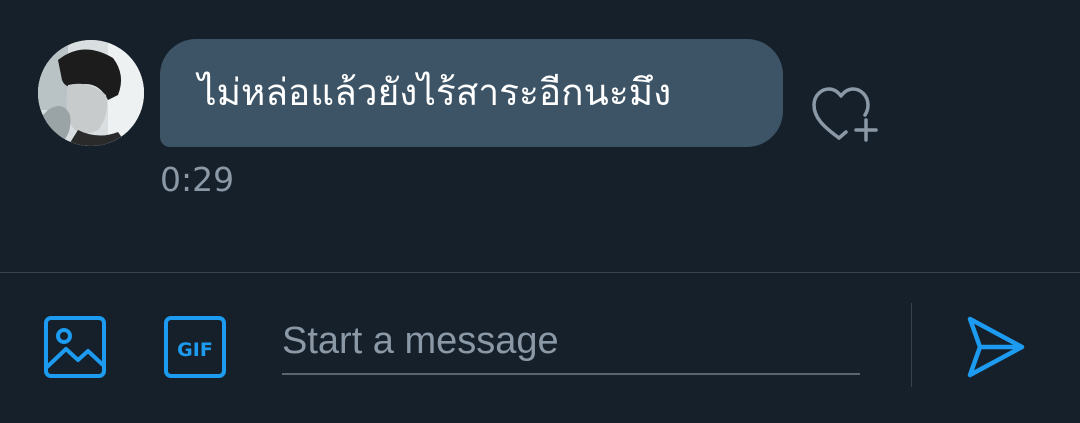 This screenshot has height=423, width=1080. I want to click on gif-icon: GIF, so click(195, 347).